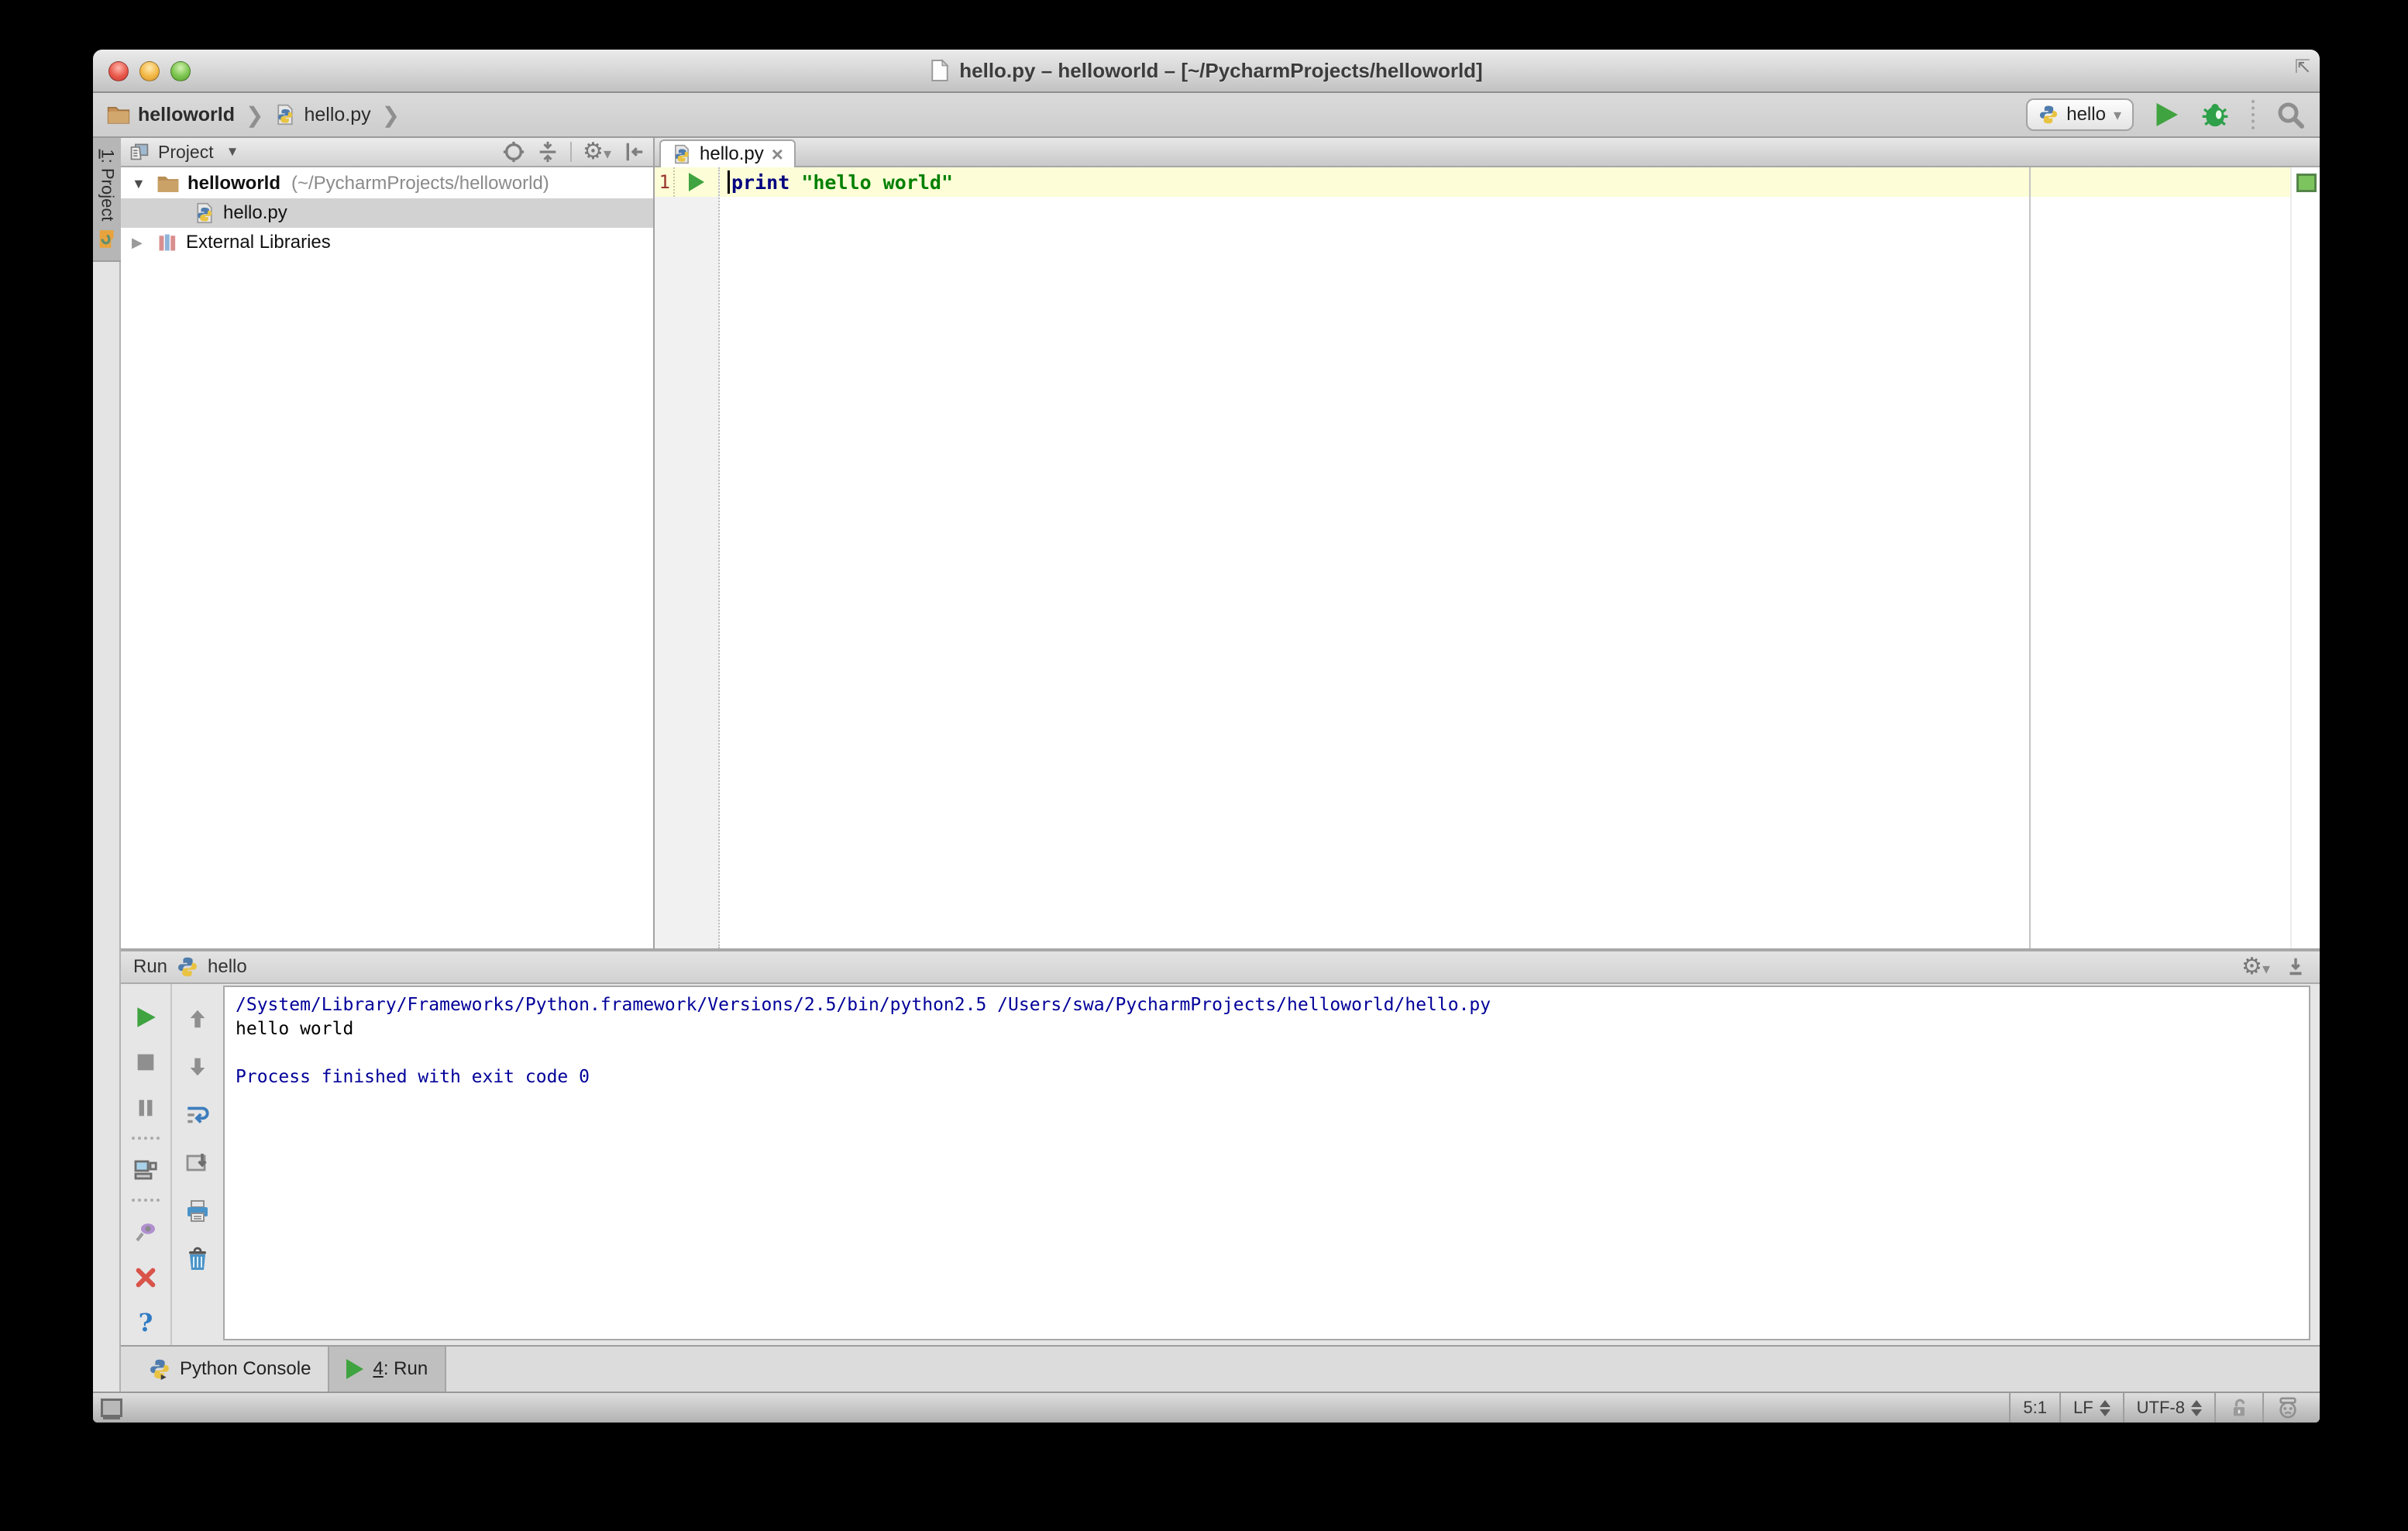  I want to click on code-line-1: print "hello world", so click(1505, 182).